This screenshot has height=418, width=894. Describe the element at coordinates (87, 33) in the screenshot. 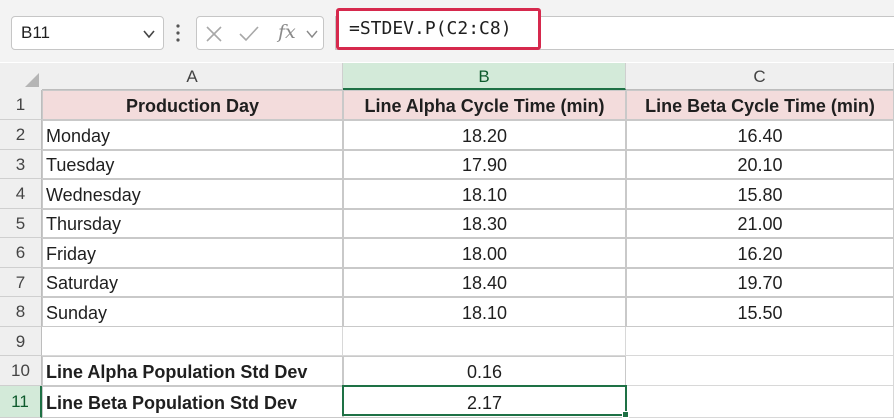

I see `name-box: B11` at that location.